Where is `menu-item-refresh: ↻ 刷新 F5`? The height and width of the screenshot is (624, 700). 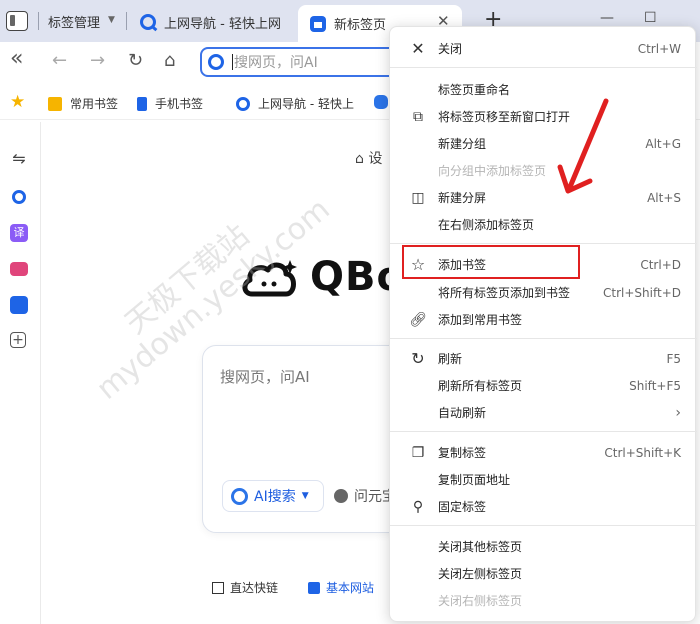
menu-item-refresh: ↻ 刷新 F5 is located at coordinates (543, 358).